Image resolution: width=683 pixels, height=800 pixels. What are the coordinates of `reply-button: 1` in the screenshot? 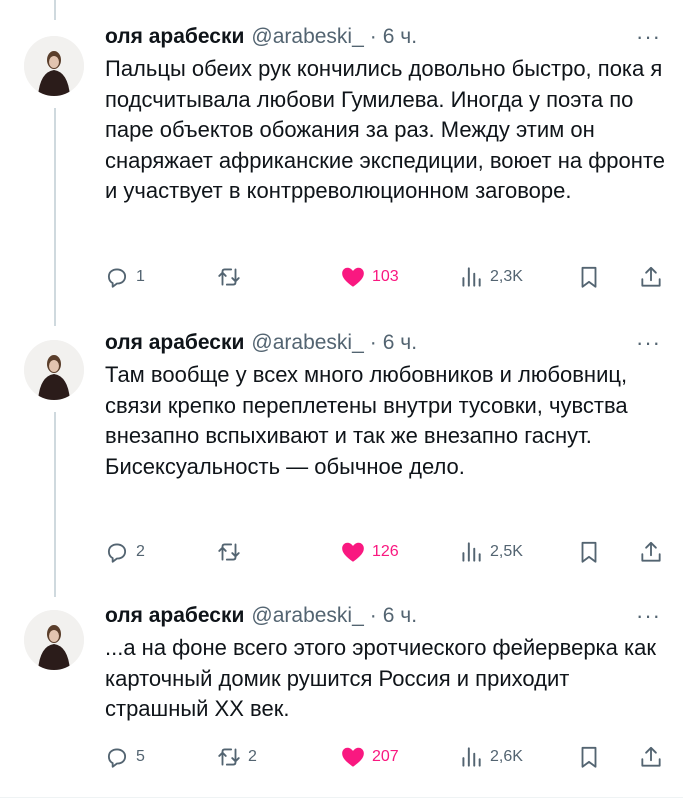 It's located at (124, 277).